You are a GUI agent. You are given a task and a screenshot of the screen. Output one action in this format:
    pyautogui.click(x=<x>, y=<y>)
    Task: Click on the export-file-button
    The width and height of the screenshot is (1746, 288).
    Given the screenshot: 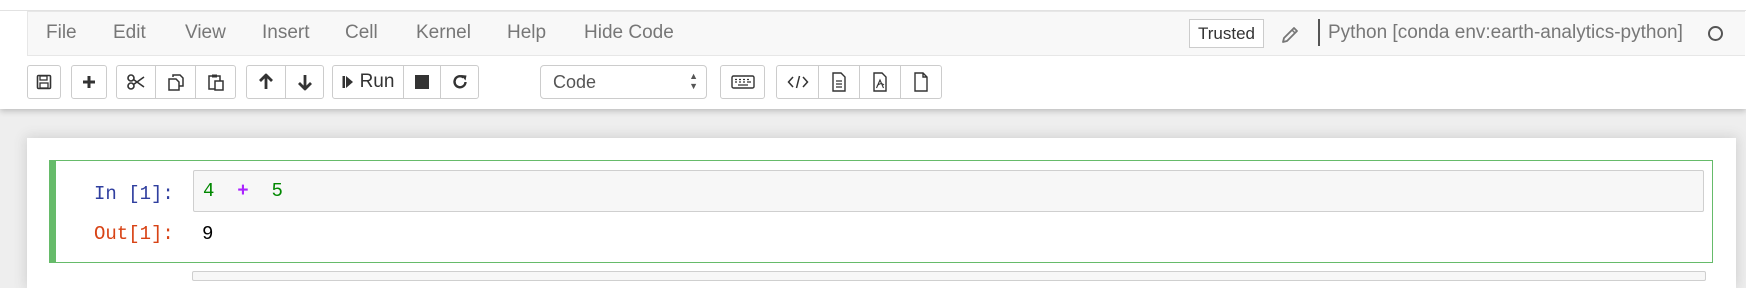 What is the action you would take?
    pyautogui.click(x=921, y=82)
    